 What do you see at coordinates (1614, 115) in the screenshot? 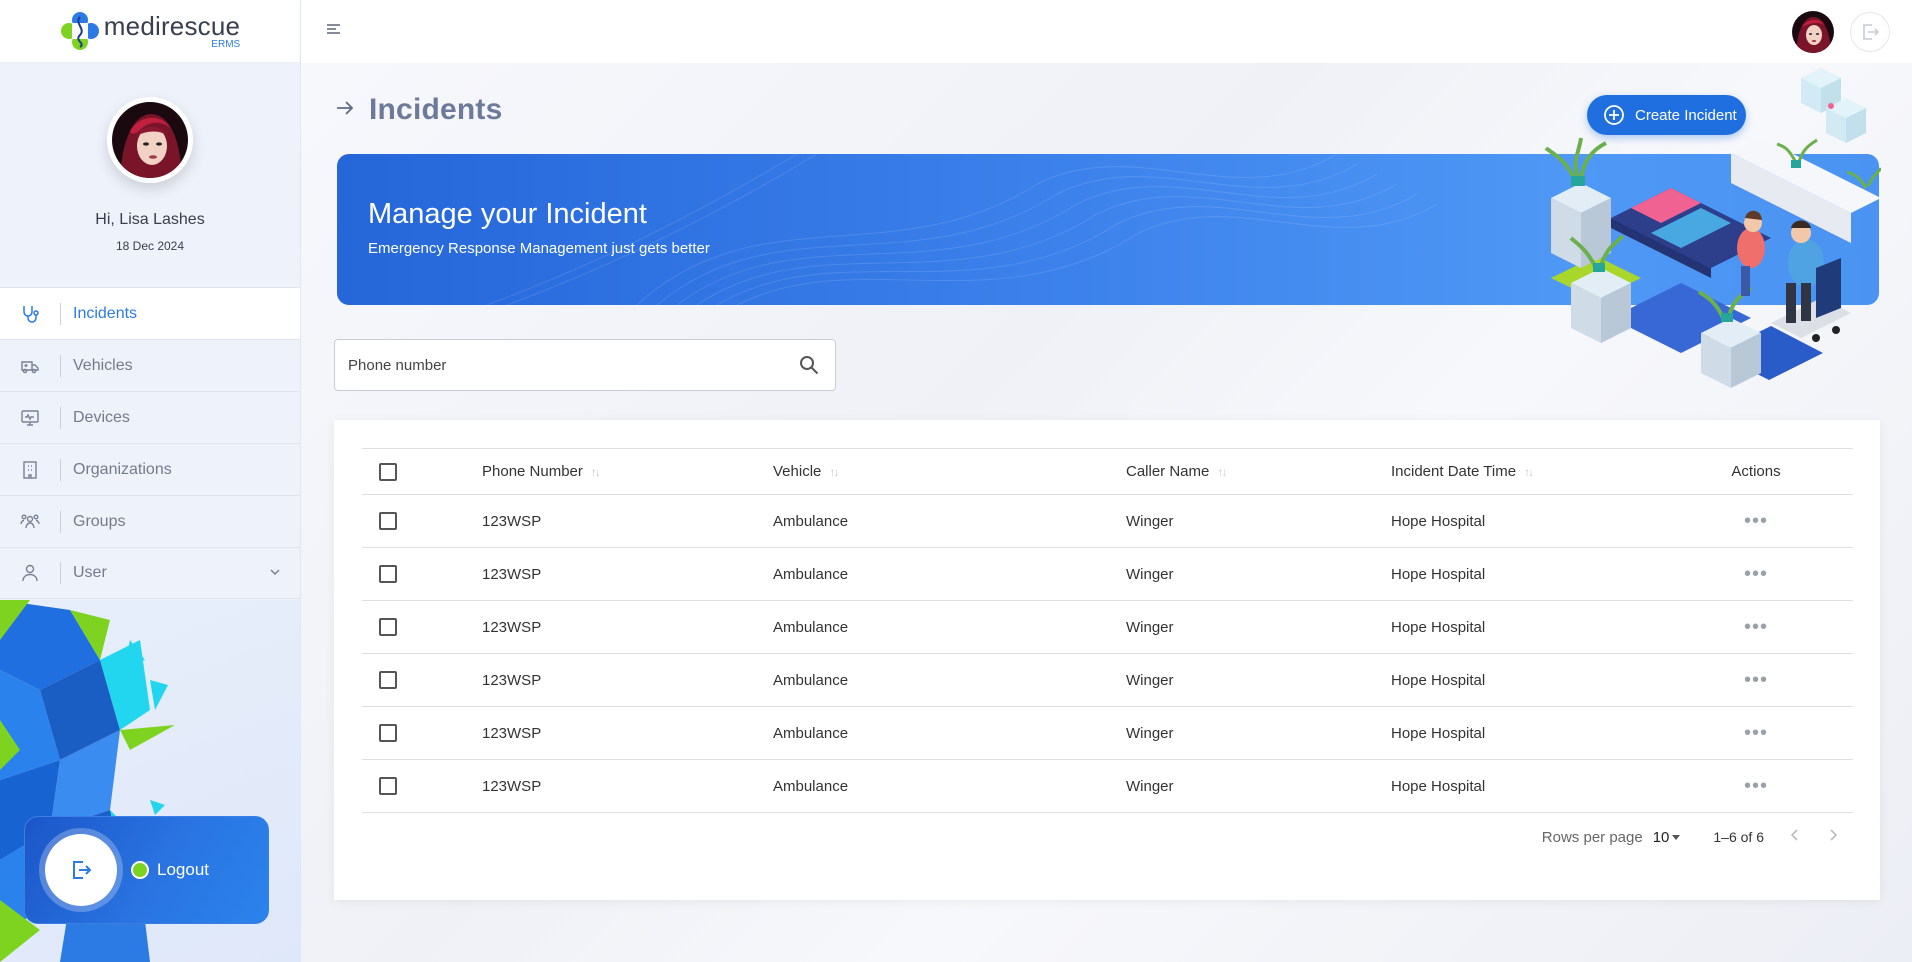
I see `plus-circle-icon` at bounding box center [1614, 115].